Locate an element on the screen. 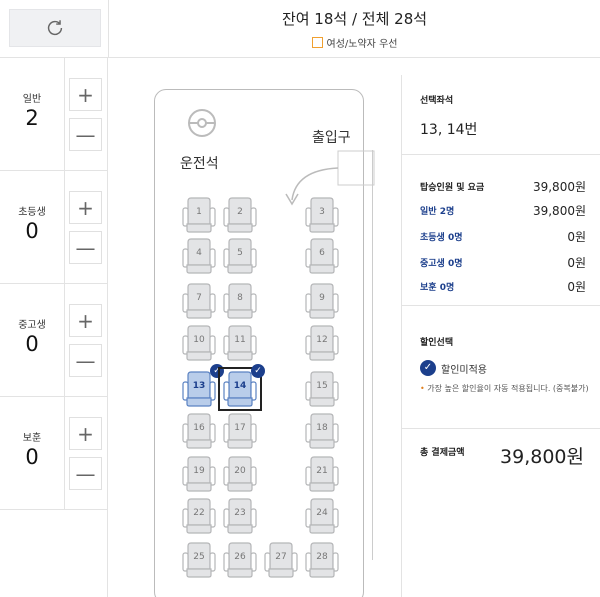  seat-13: 13 ✓ is located at coordinates (202, 386).